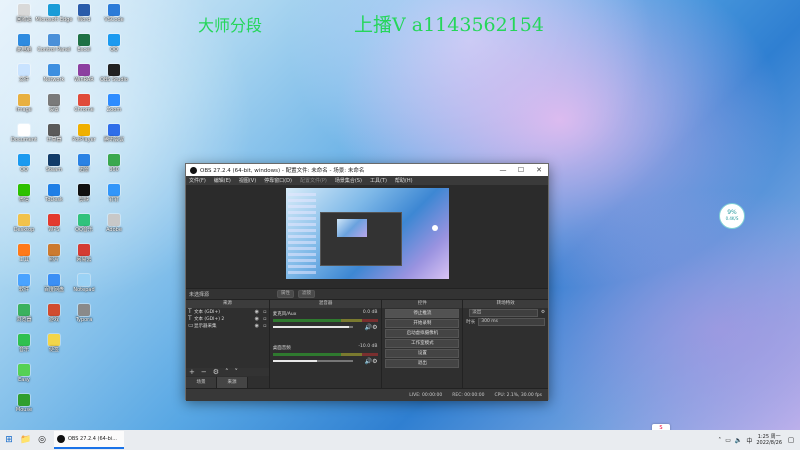  What do you see at coordinates (348, 180) in the screenshot?
I see `menu-scene-collection: 场景集合(S)` at bounding box center [348, 180].